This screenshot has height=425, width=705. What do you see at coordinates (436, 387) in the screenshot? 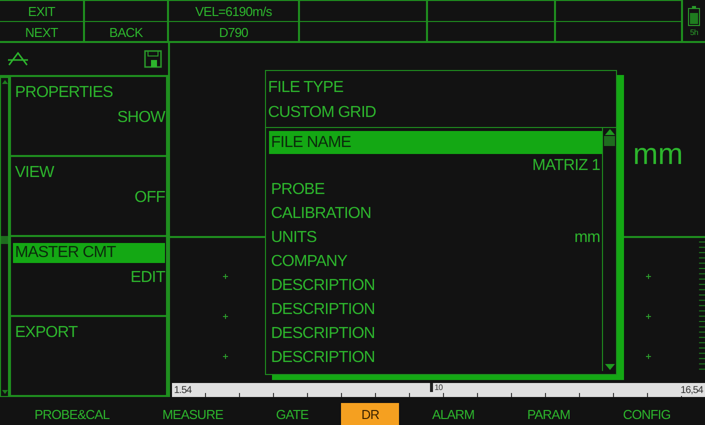
I see `ruler-middle: 10` at bounding box center [436, 387].